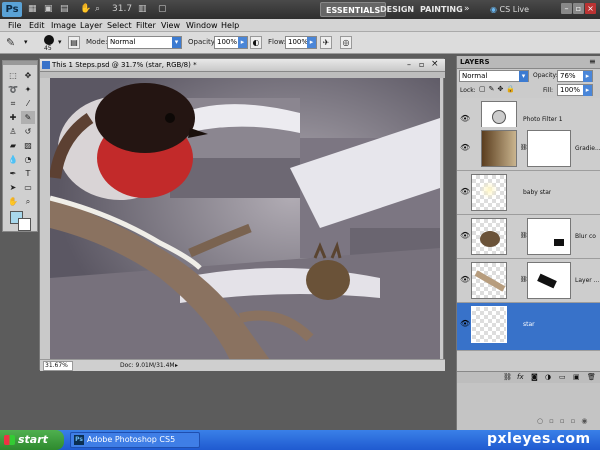 This screenshot has width=600, height=450. I want to click on minibridge-icon: ▣, so click(48, 9).